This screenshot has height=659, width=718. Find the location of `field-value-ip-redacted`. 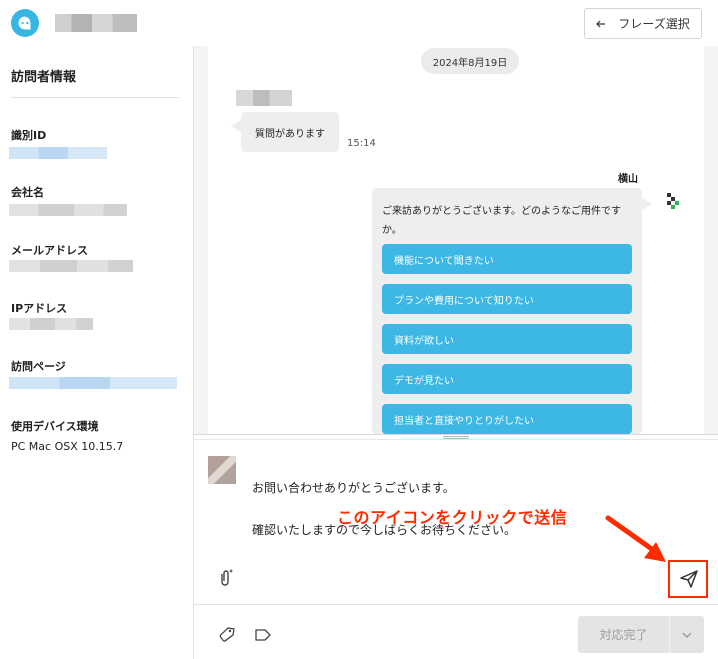

field-value-ip-redacted is located at coordinates (51, 324).